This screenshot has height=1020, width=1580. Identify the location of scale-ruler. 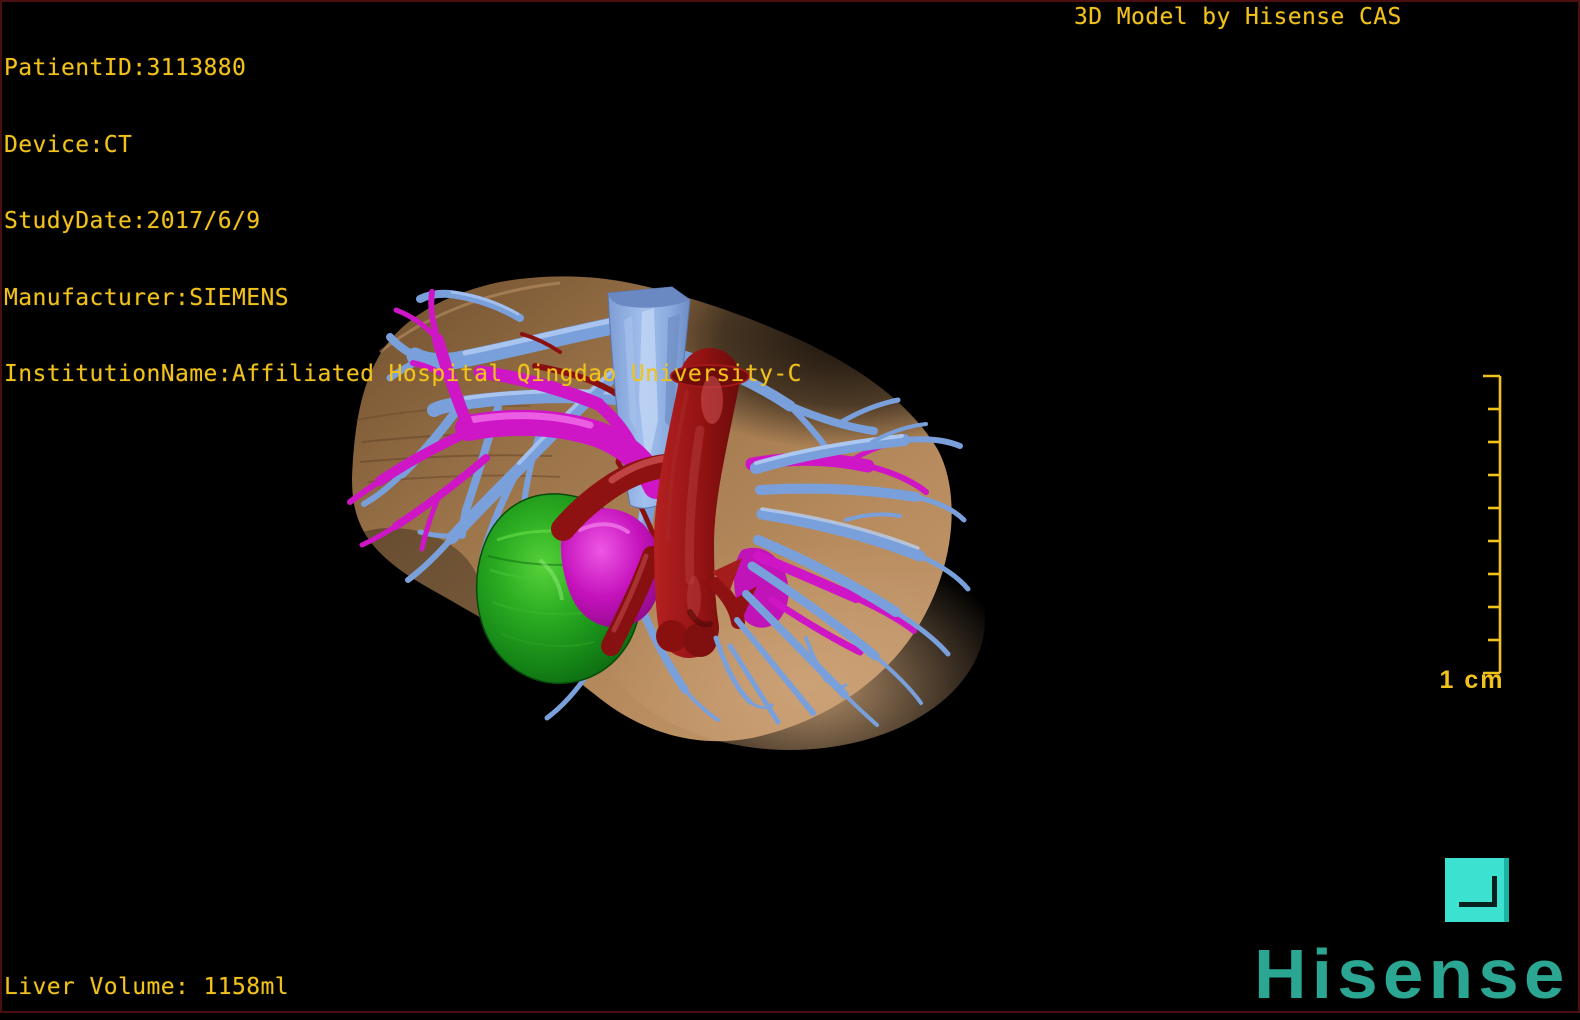
(1492, 524).